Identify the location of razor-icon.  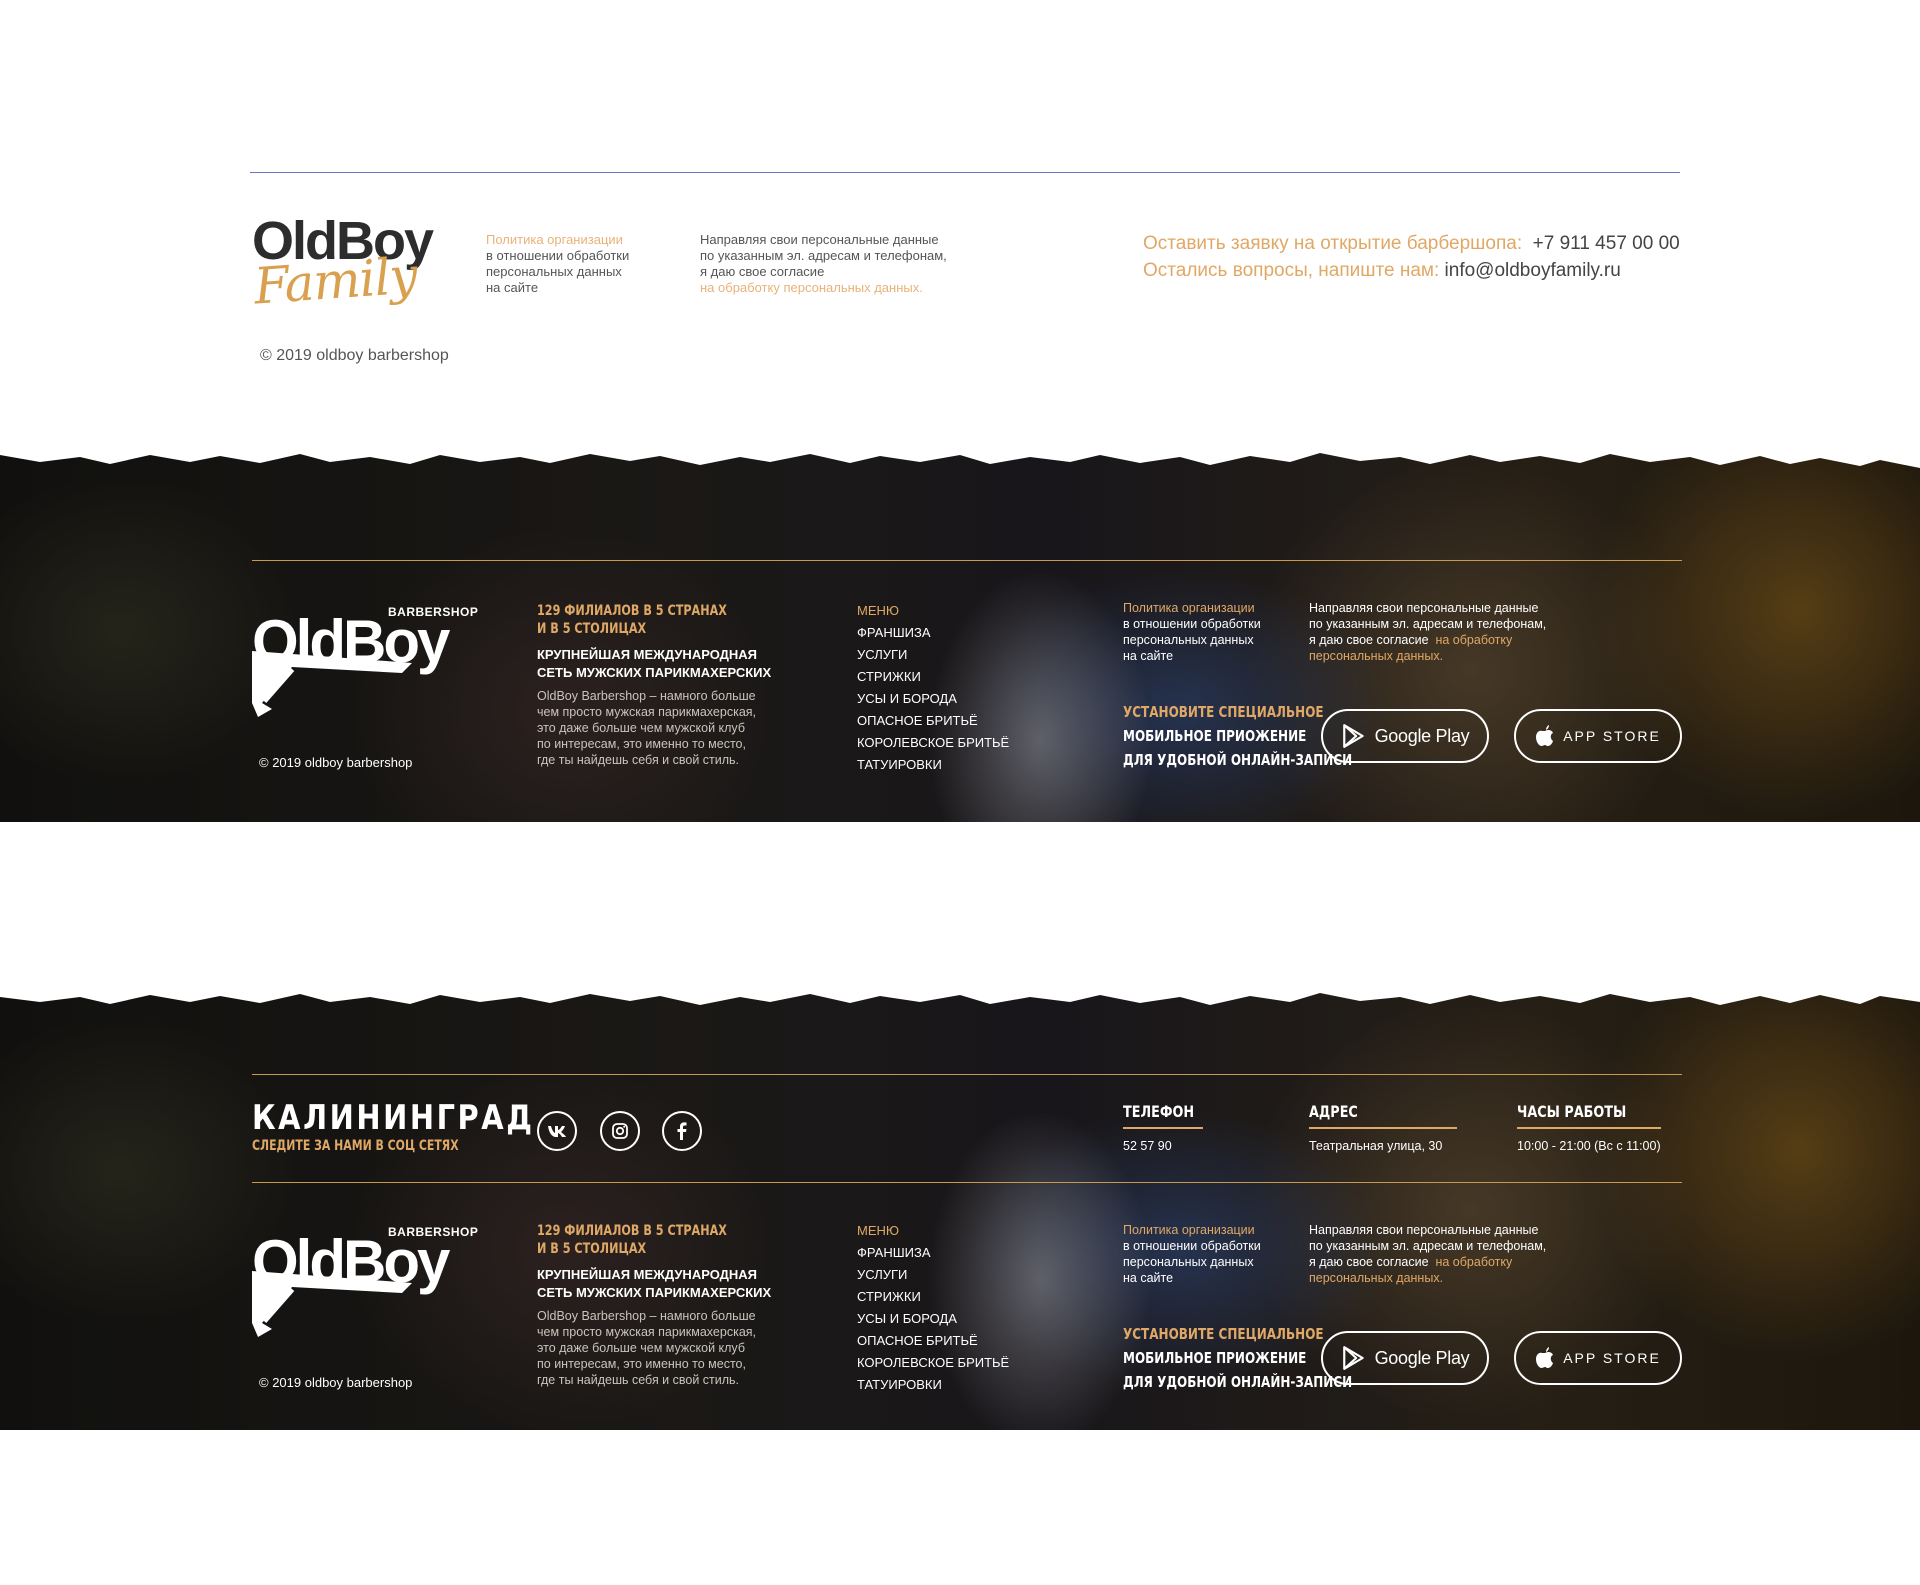
(332, 684).